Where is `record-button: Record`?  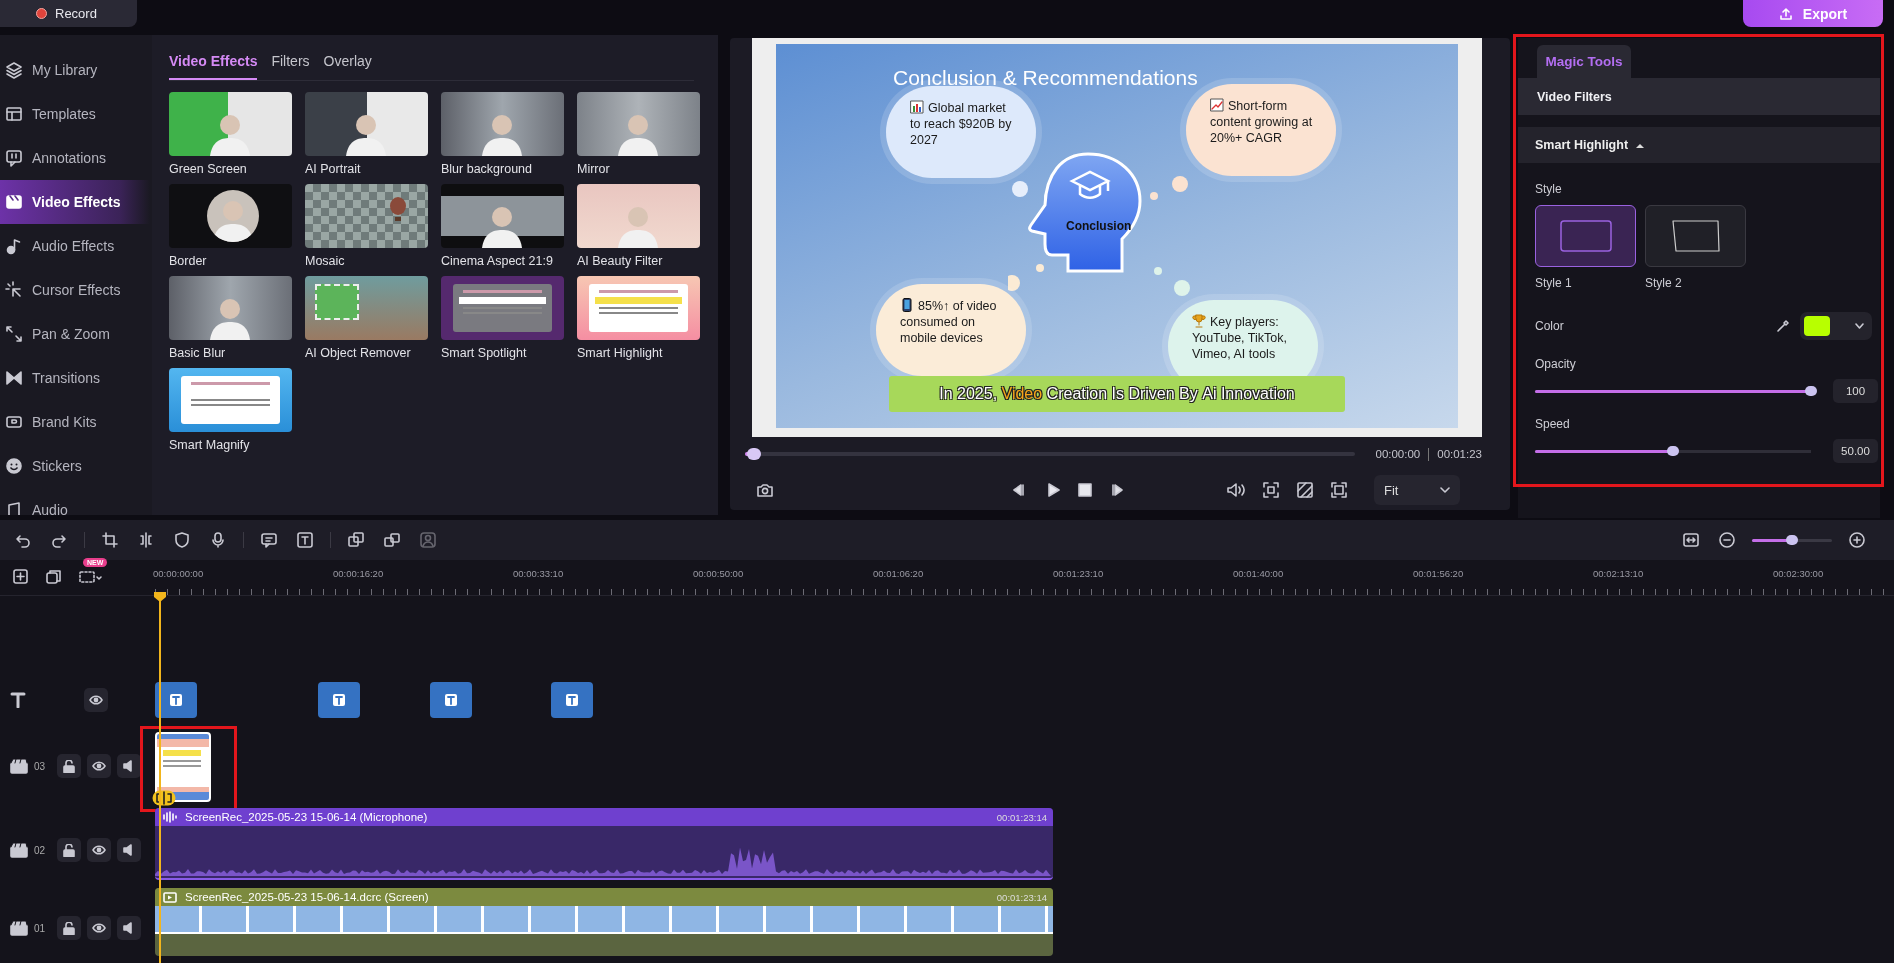 record-button: Record is located at coordinates (68, 13).